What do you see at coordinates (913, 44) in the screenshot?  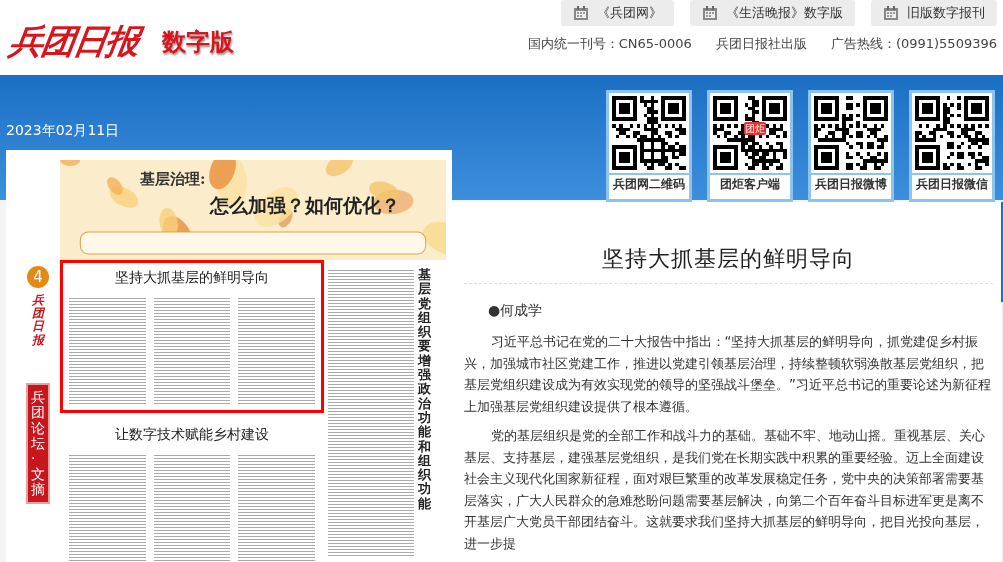 I see `info-text: 广告热线：(0991)5509396` at bounding box center [913, 44].